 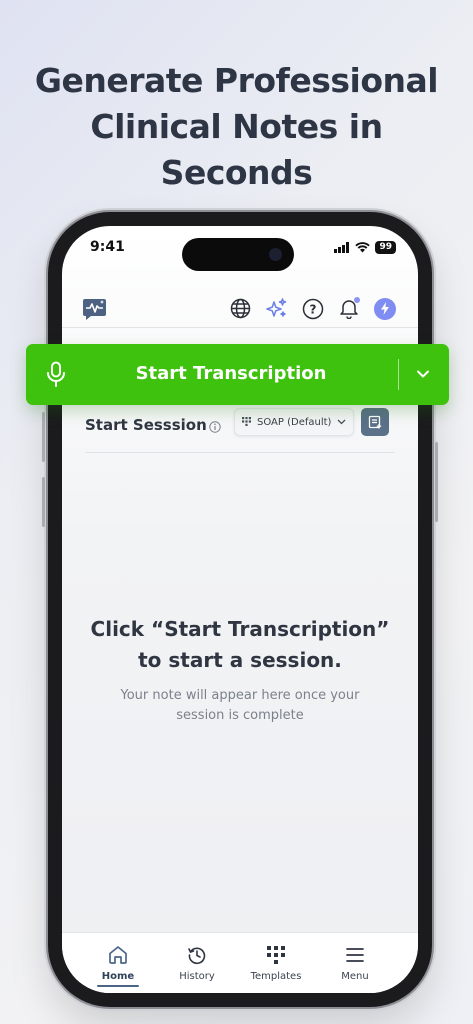 I want to click on headline-line-1: Generate Professional, so click(x=236, y=80).